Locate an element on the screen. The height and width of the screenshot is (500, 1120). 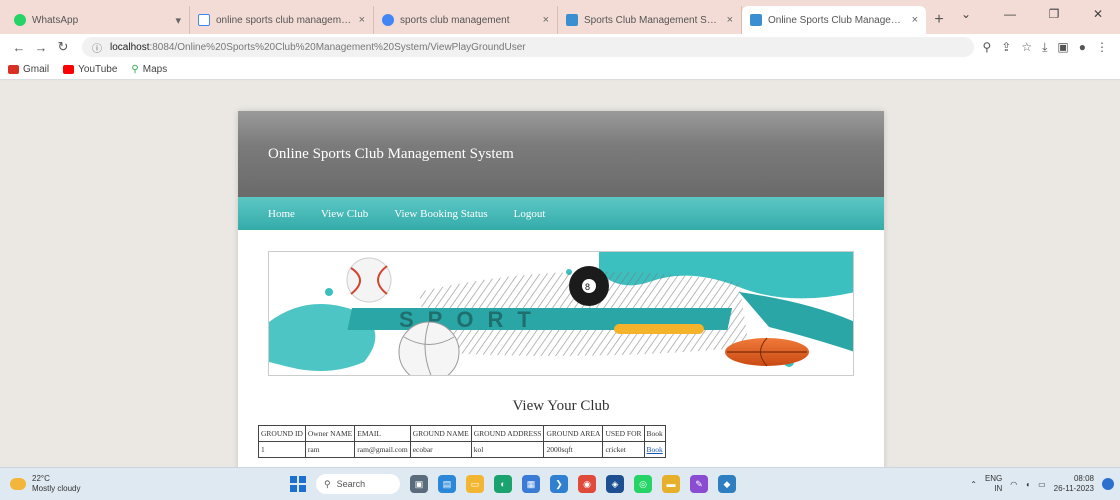
profile-icon: ● is located at coordinates (1082, 47).